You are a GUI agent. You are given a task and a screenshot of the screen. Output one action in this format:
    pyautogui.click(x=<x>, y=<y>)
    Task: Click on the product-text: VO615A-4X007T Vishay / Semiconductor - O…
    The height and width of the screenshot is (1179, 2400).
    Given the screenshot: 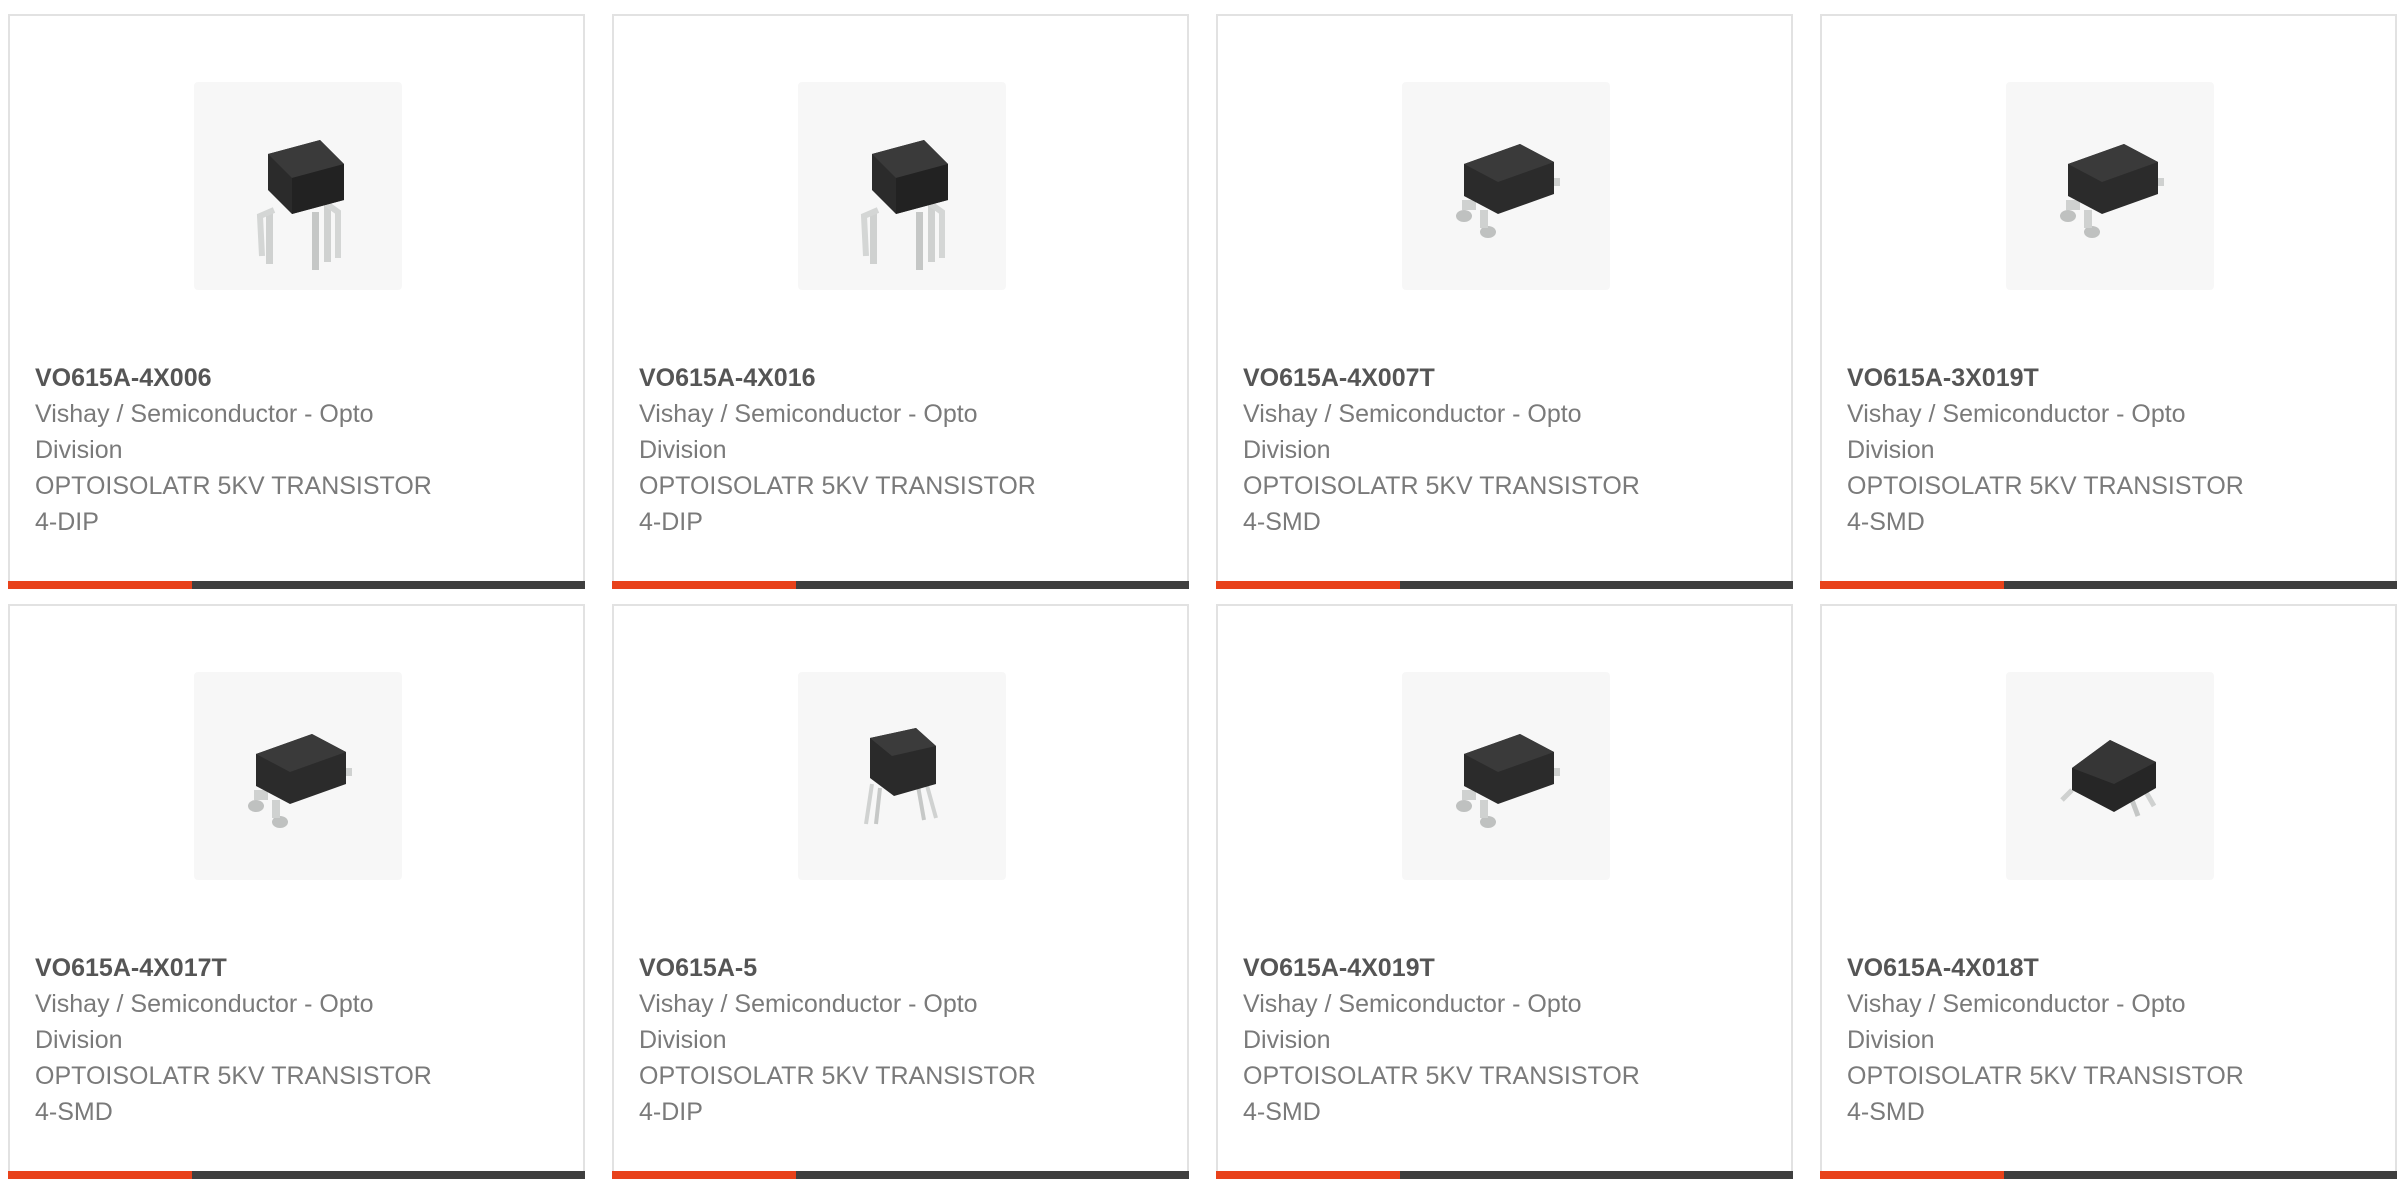 What is the action you would take?
    pyautogui.click(x=1453, y=450)
    